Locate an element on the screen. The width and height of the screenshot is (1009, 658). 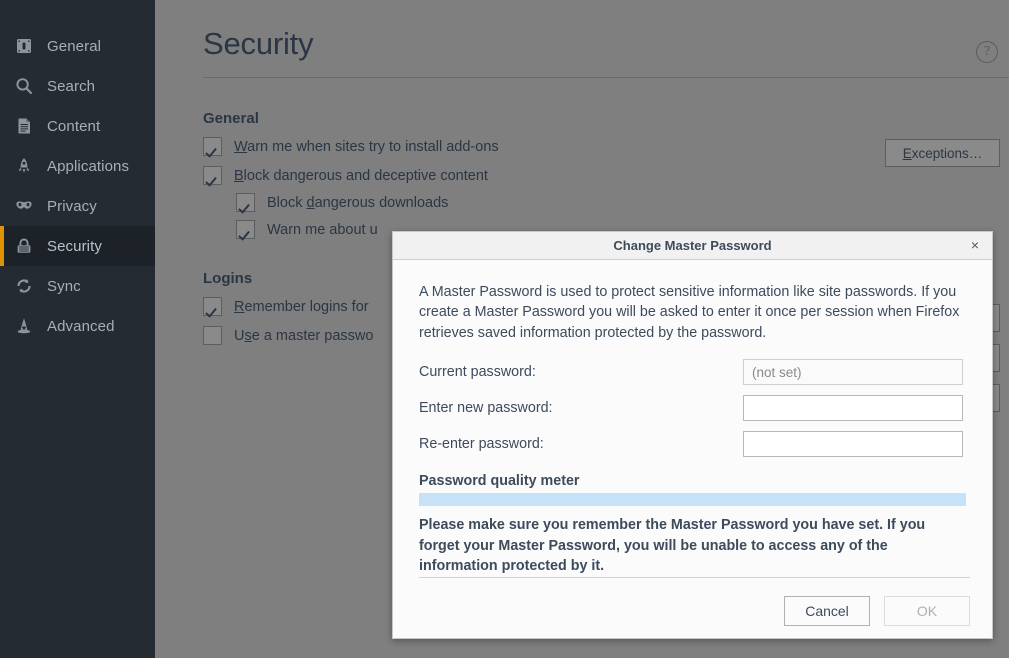
checkbox-label: Remember logins for is located at coordinates (301, 306).